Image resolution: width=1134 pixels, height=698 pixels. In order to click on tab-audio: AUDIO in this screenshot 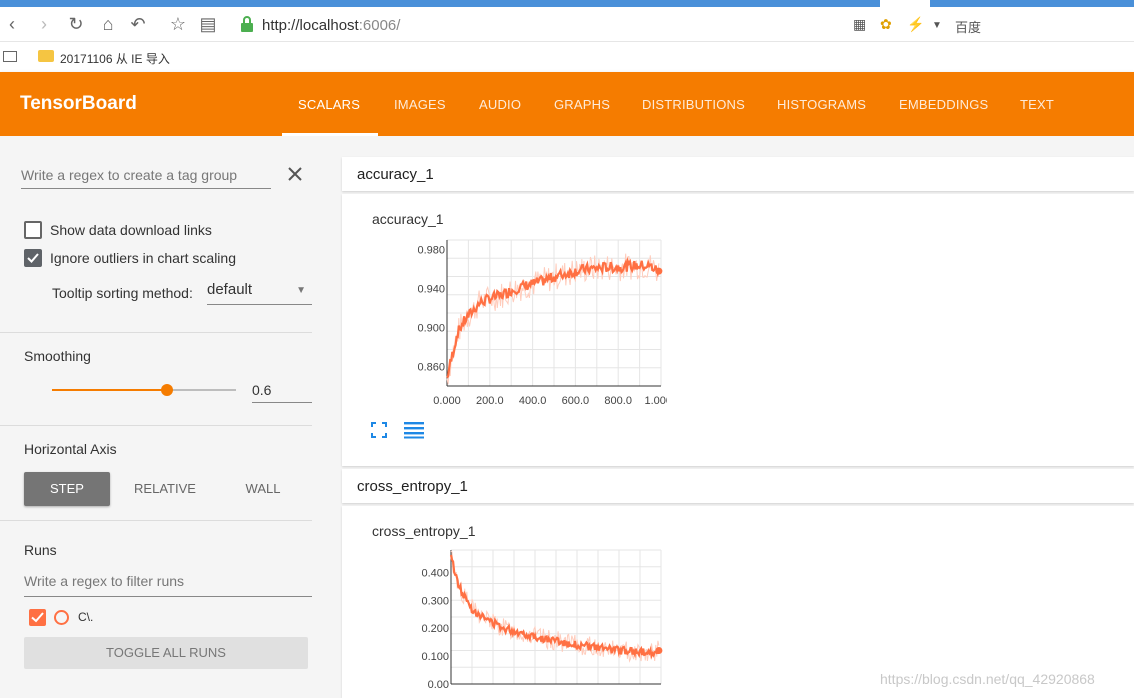, I will do `click(500, 104)`.